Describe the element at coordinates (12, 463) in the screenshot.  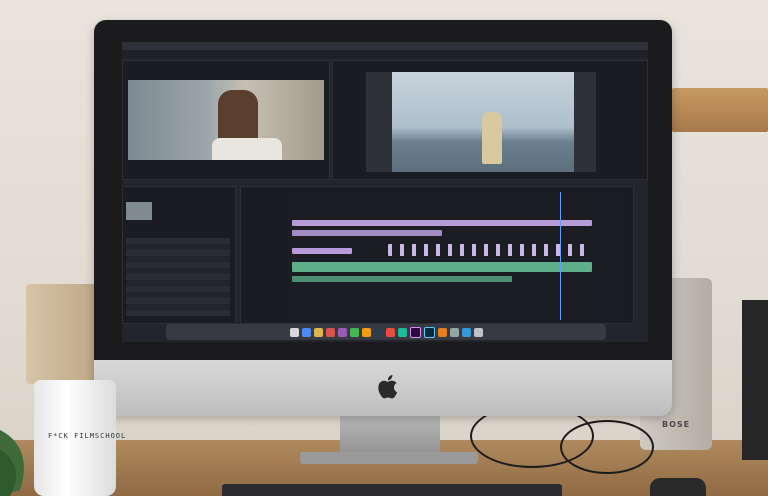
I see `plant-leaves` at that location.